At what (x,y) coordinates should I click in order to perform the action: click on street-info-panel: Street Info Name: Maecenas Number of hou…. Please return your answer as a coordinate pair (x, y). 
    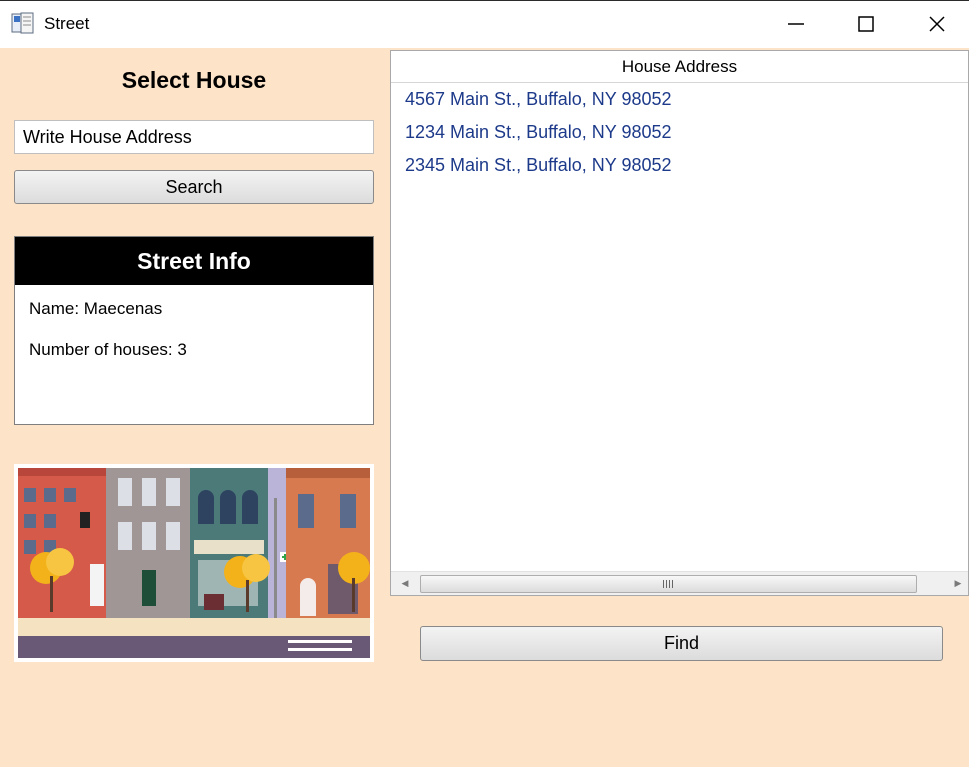
    Looking at the image, I should click on (194, 330).